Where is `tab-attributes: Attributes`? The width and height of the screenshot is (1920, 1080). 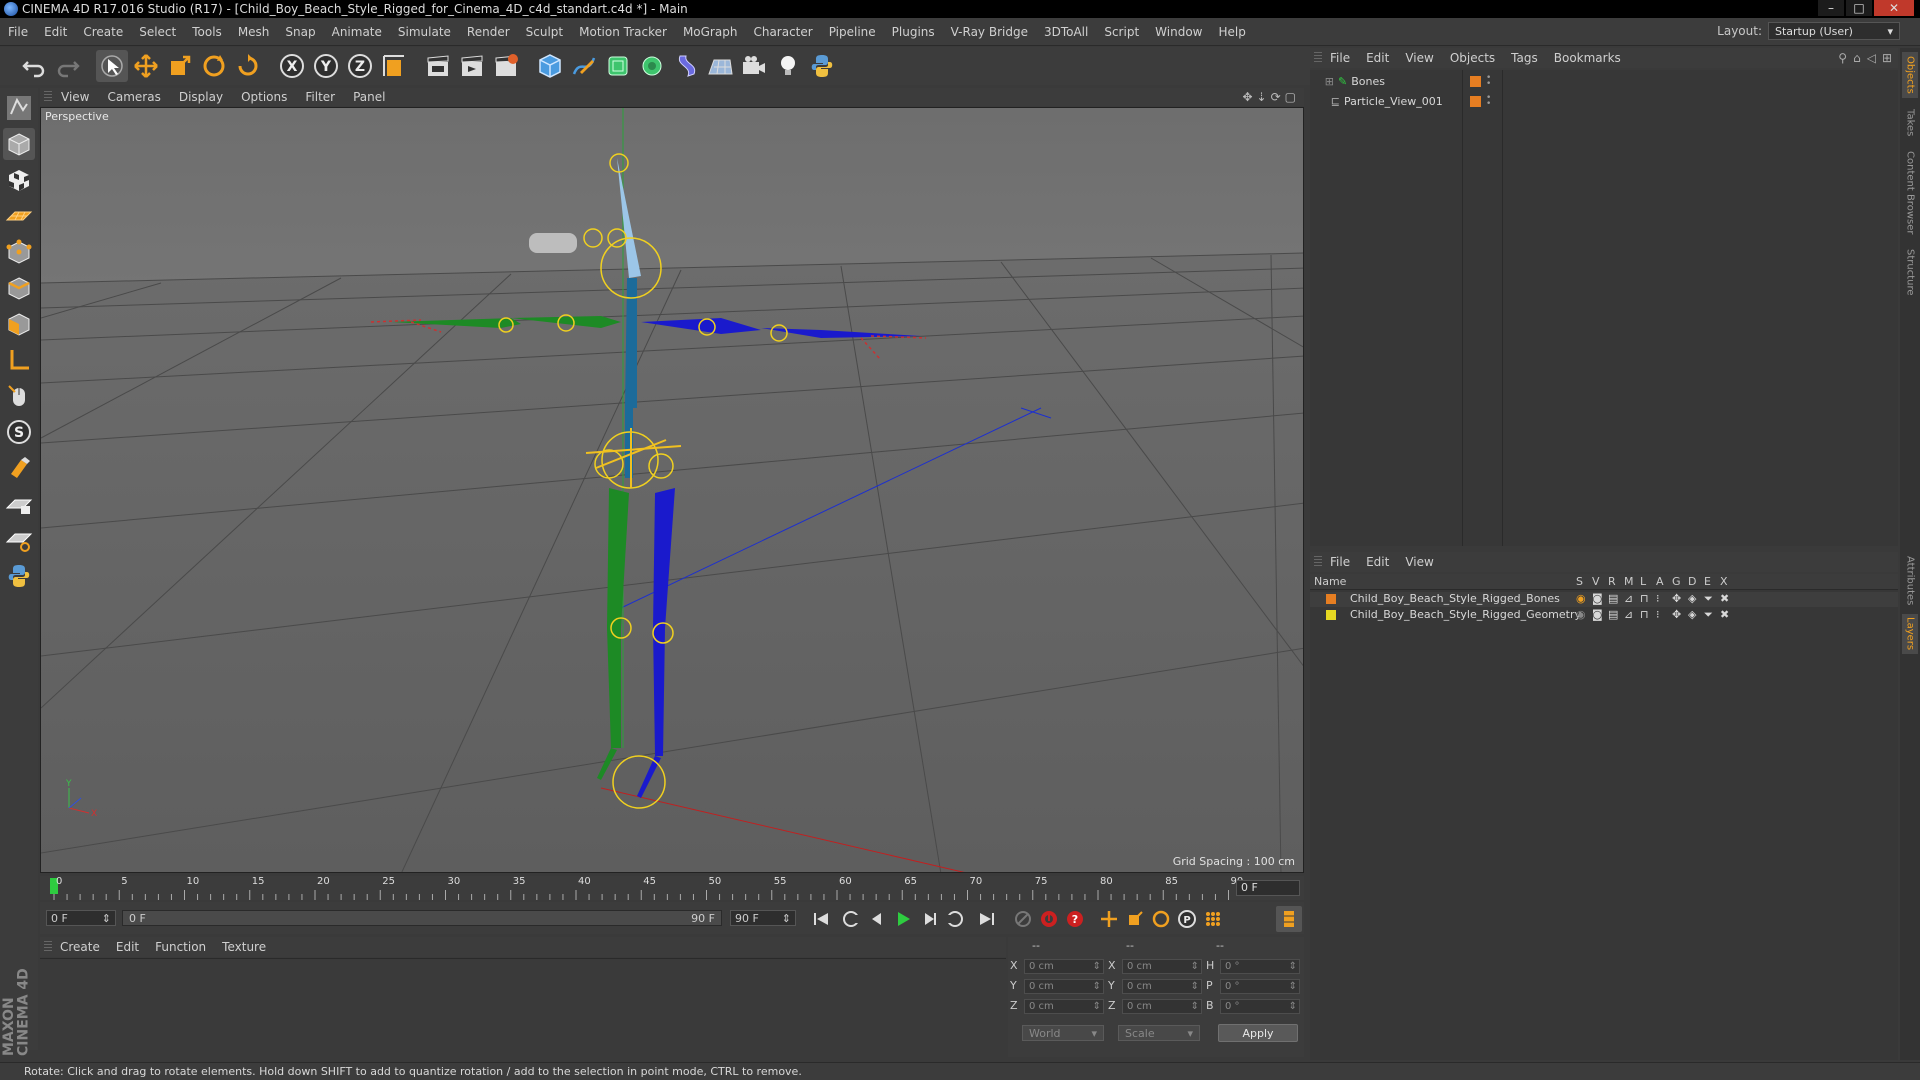
tab-attributes: Attributes is located at coordinates (1910, 581).